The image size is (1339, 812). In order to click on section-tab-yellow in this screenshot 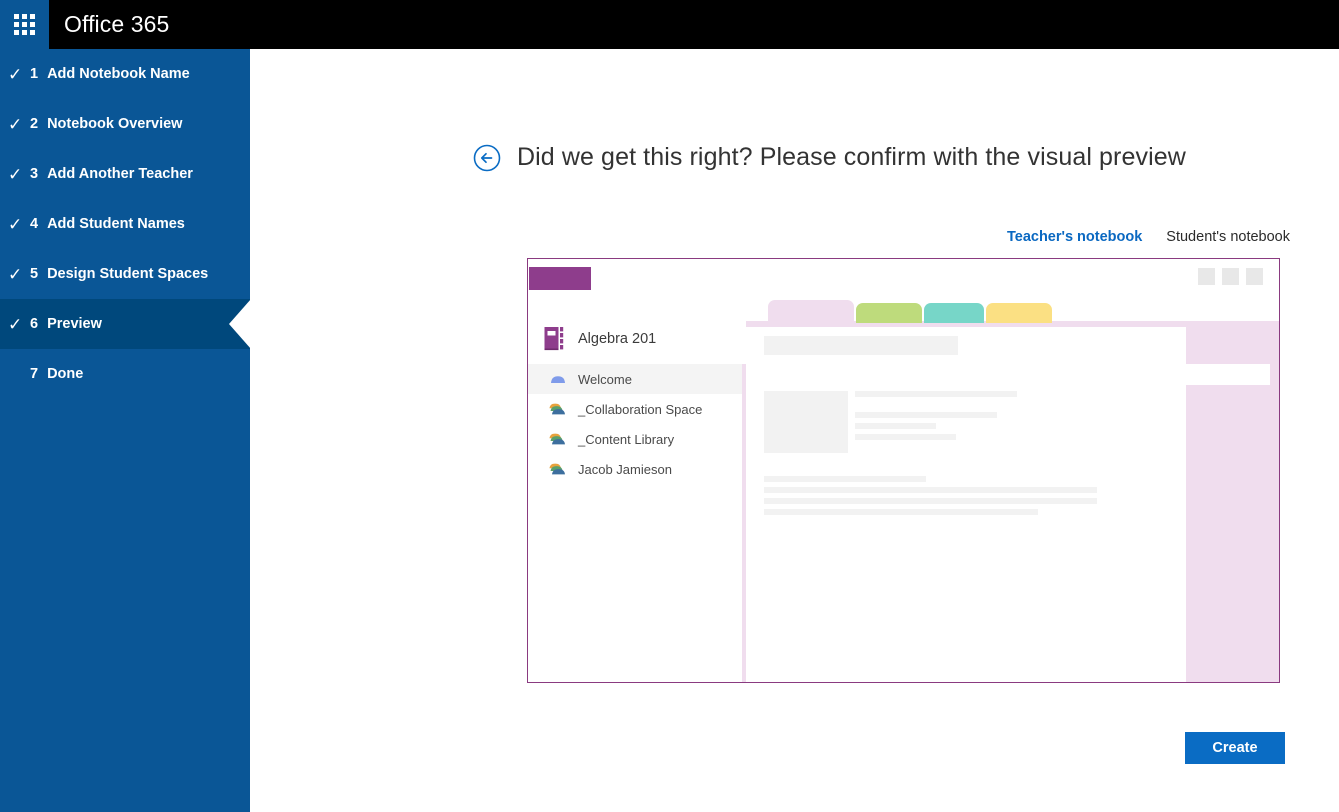, I will do `click(1019, 313)`.